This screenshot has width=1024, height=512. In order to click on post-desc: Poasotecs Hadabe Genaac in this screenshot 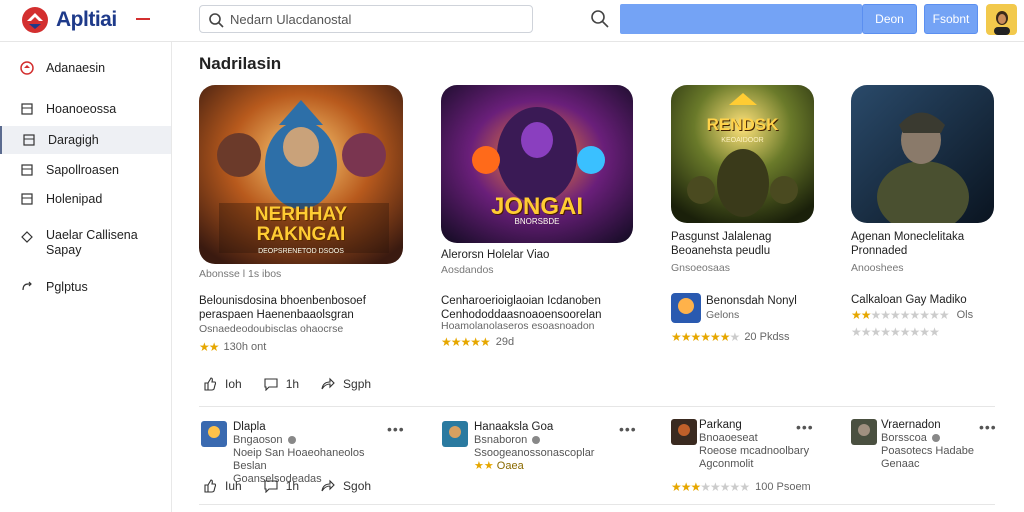, I will do `click(927, 458)`.